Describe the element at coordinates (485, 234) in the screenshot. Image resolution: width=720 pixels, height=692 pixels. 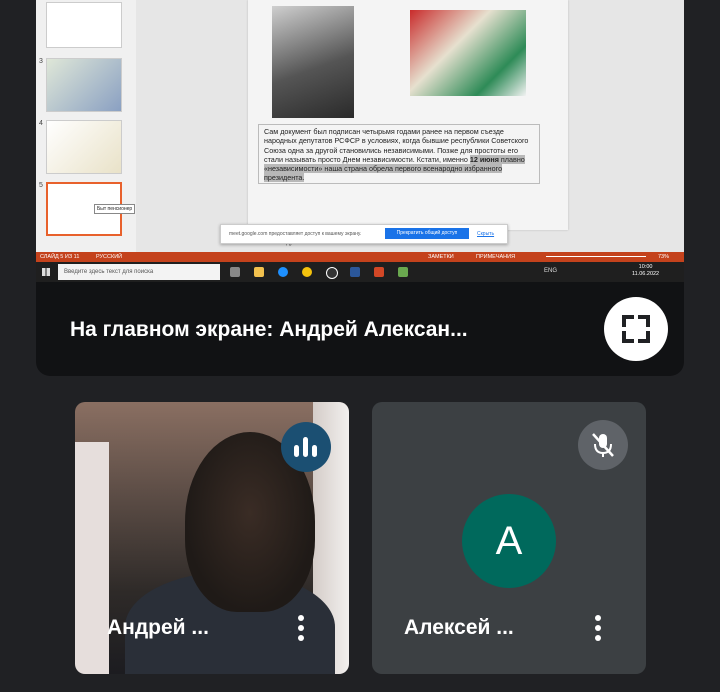
I see `hide-button: Скрыть` at that location.